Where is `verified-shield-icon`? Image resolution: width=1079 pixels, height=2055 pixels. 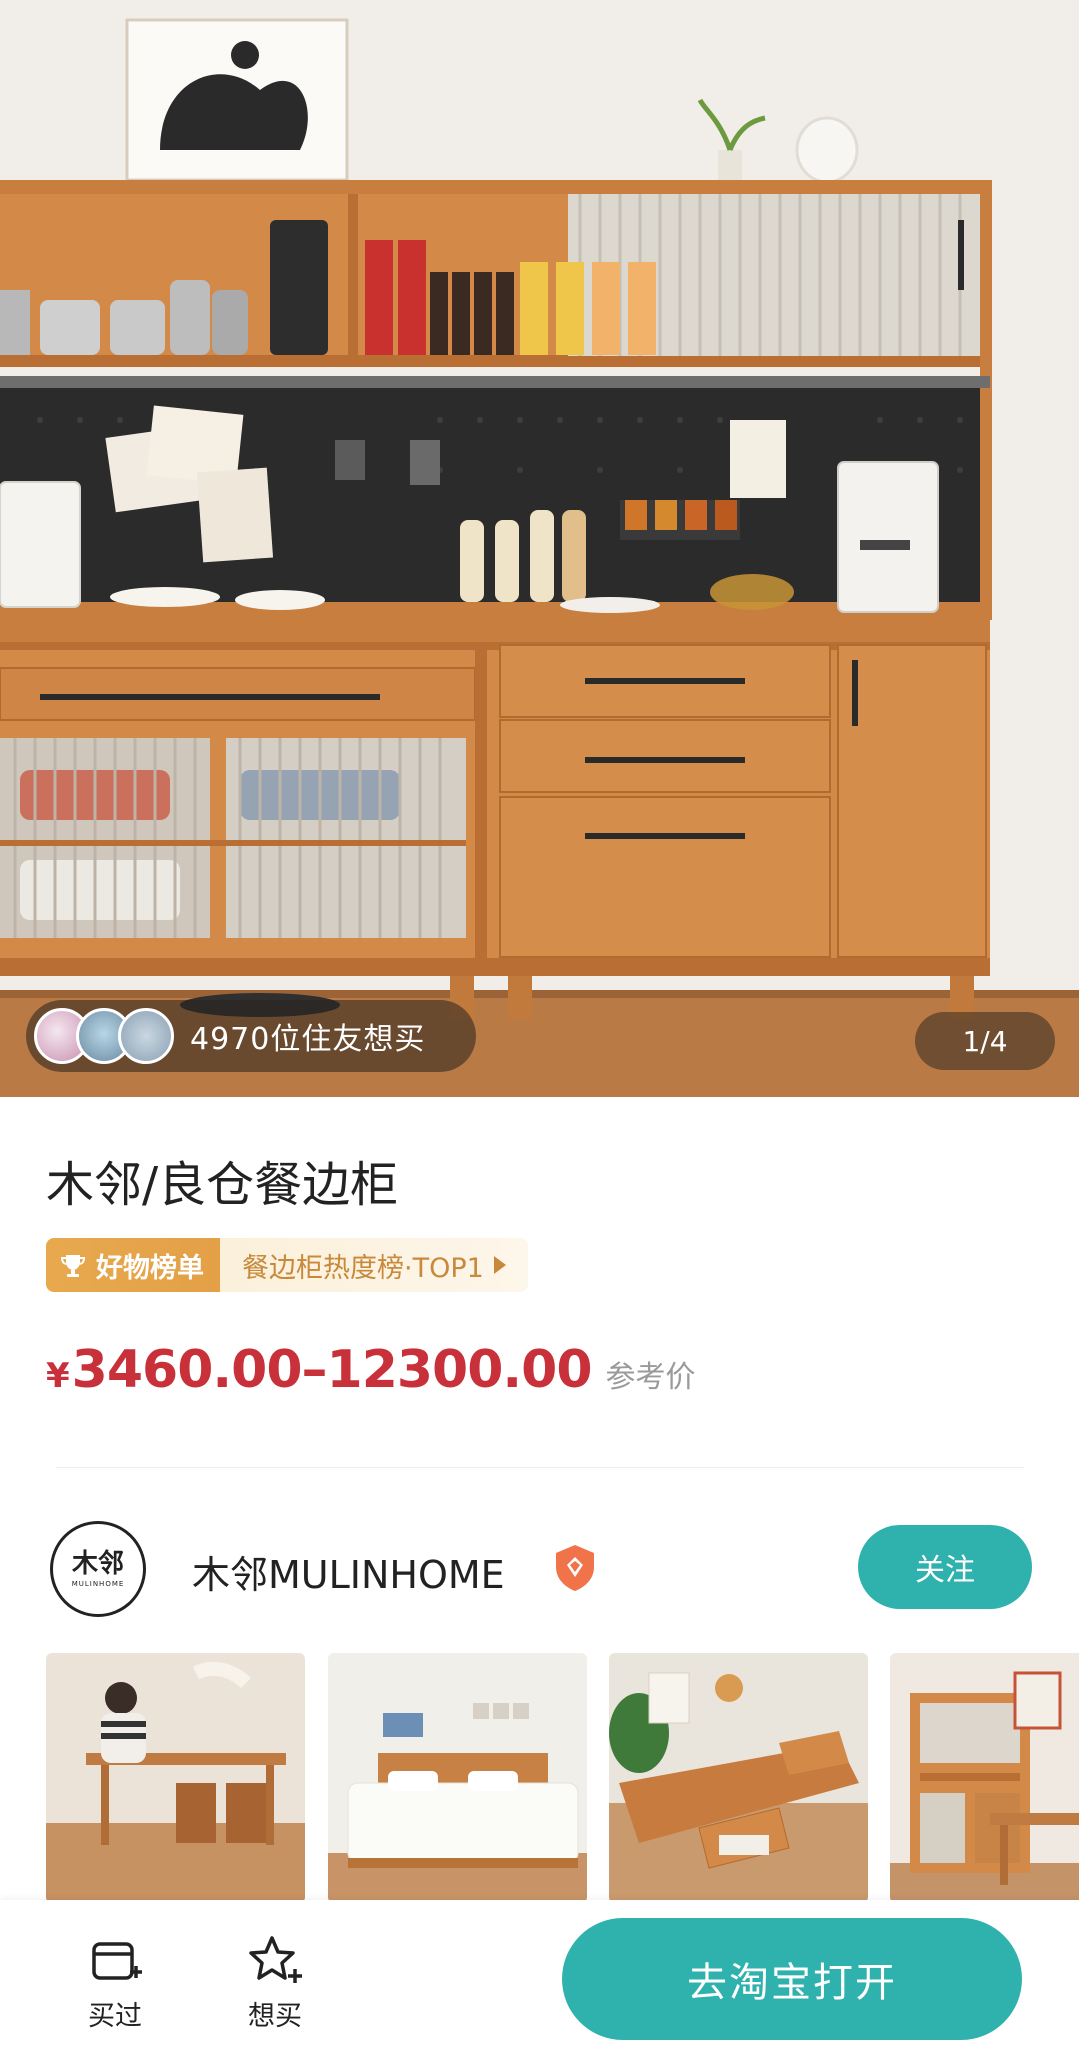 verified-shield-icon is located at coordinates (575, 1568).